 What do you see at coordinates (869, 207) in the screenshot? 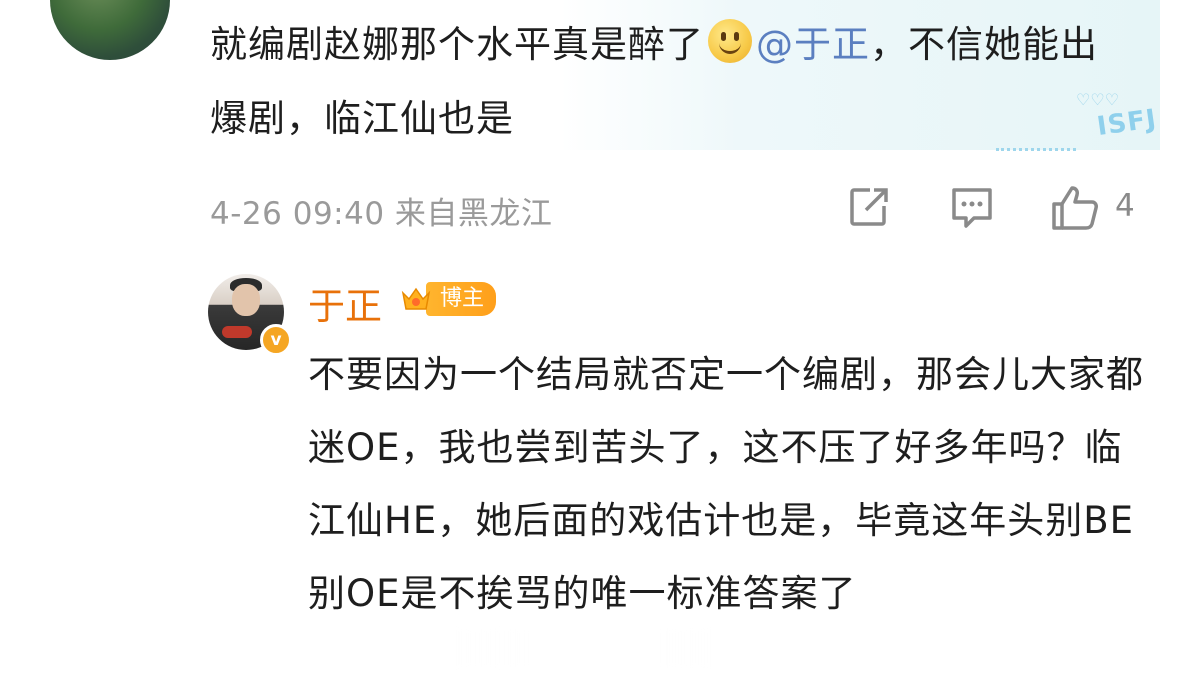
I see `share-icon` at bounding box center [869, 207].